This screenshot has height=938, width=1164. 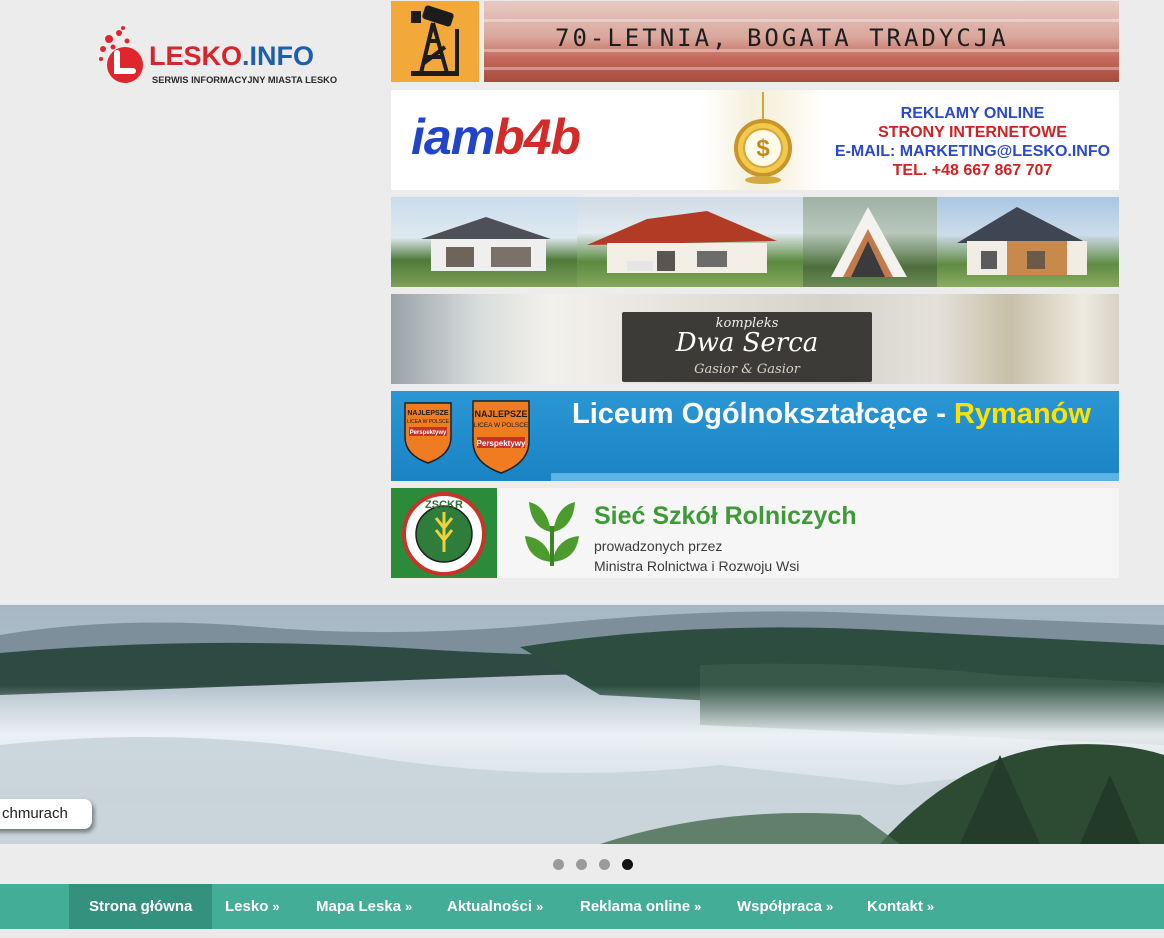 What do you see at coordinates (725, 516) in the screenshot?
I see `szkoly-title: Sieć Szkół Rolniczych` at bounding box center [725, 516].